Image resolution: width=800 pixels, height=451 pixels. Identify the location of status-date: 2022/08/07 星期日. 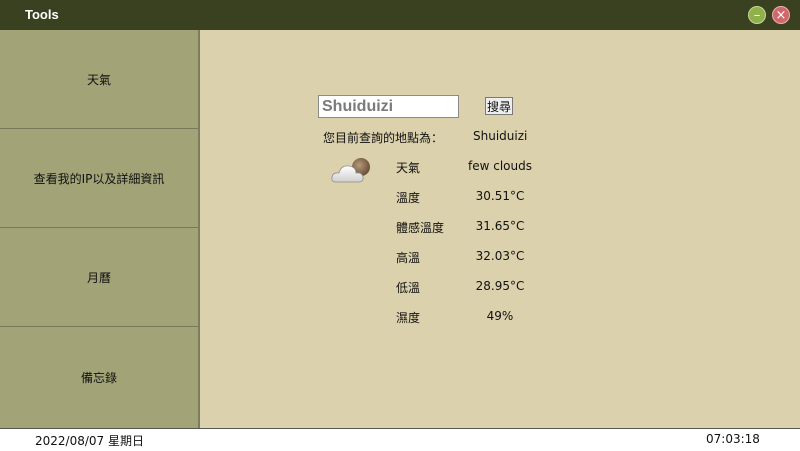
(89, 441).